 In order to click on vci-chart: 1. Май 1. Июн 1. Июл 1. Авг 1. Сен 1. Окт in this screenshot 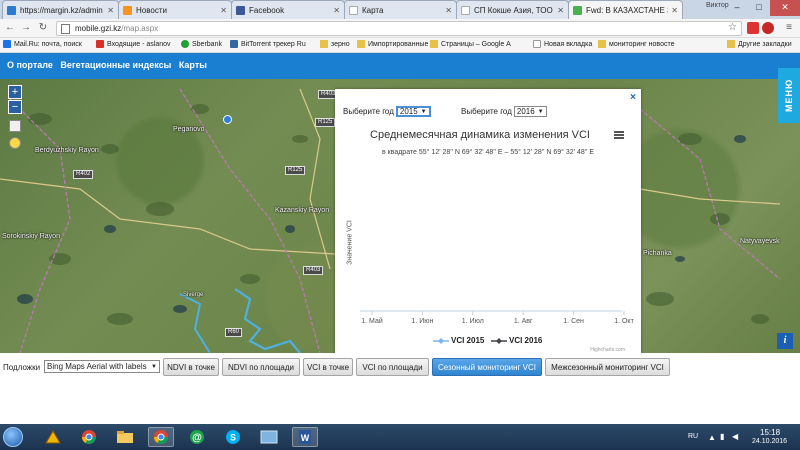, I will do `click(497, 317)`.